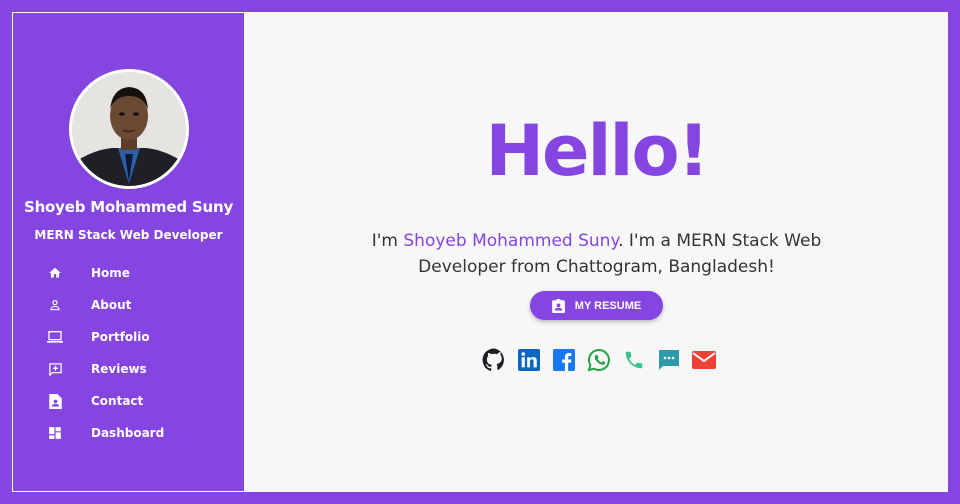 The image size is (960, 504). Describe the element at coordinates (608, 305) in the screenshot. I see `resume-button-label: MY RESUME` at that location.